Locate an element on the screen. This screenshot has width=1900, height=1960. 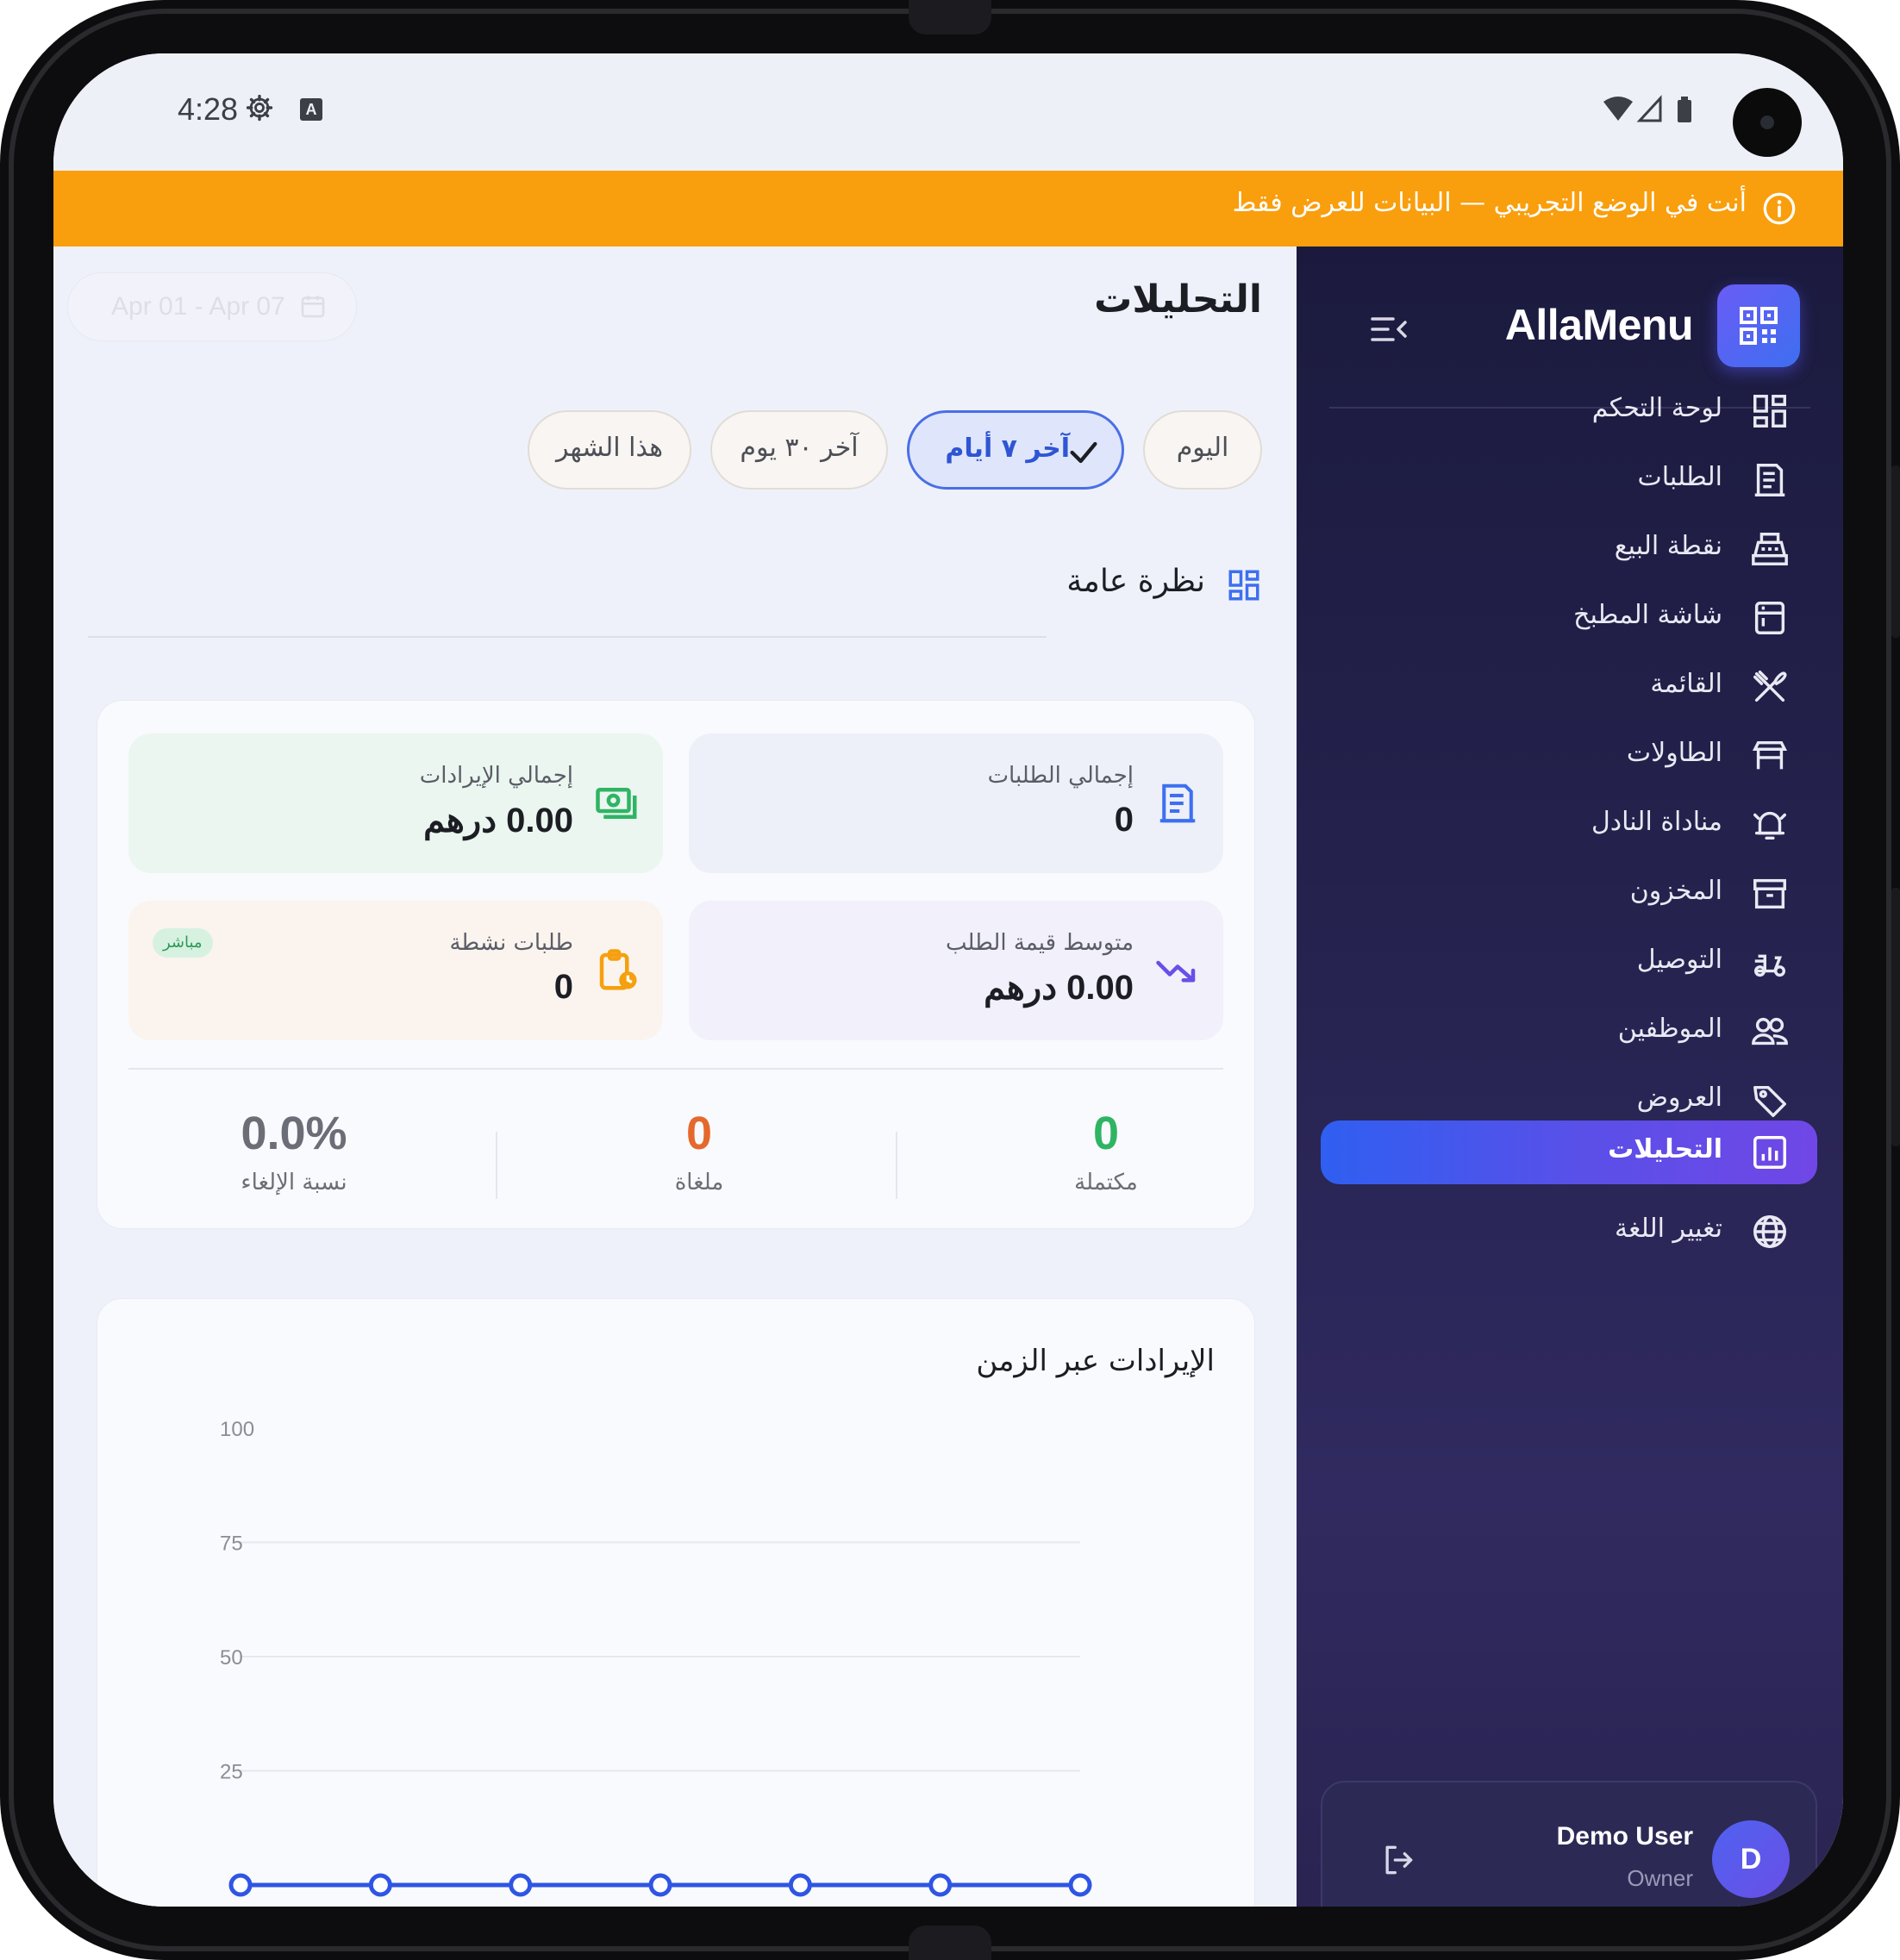
sidebar-item-label: لوحة التحكم is located at coordinates (1656, 408).